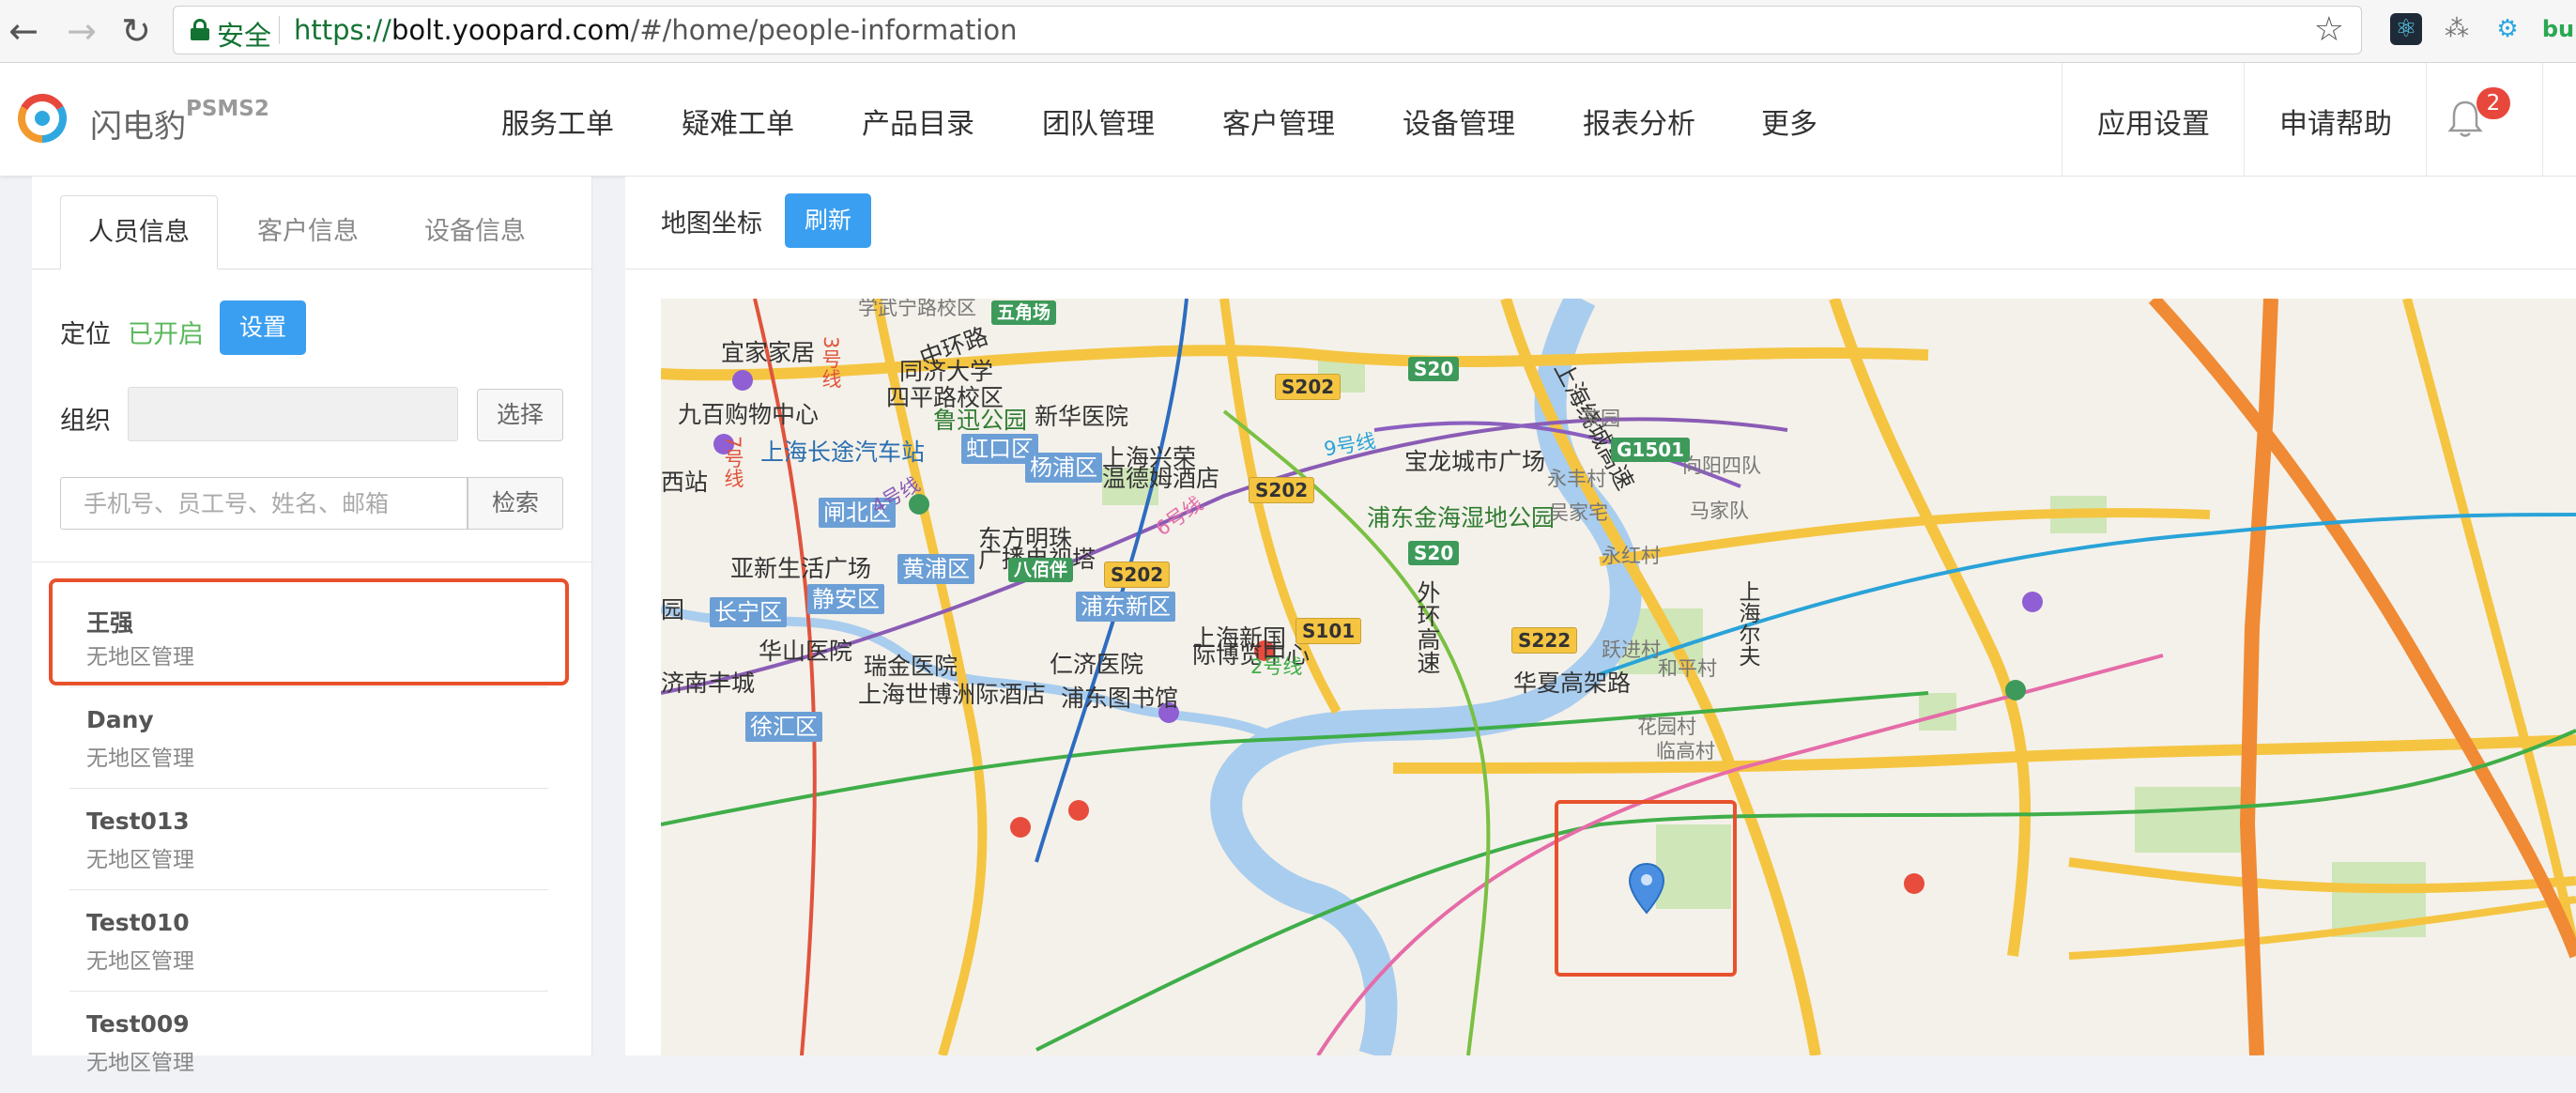 This screenshot has width=2576, height=1093. I want to click on map-label: 鲁迅公园, so click(980, 420).